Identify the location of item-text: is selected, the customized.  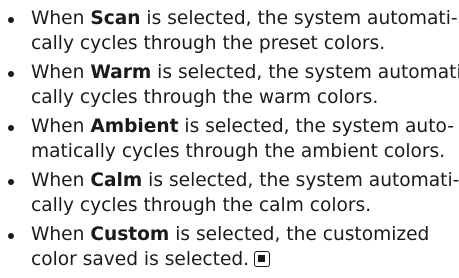
(299, 234).